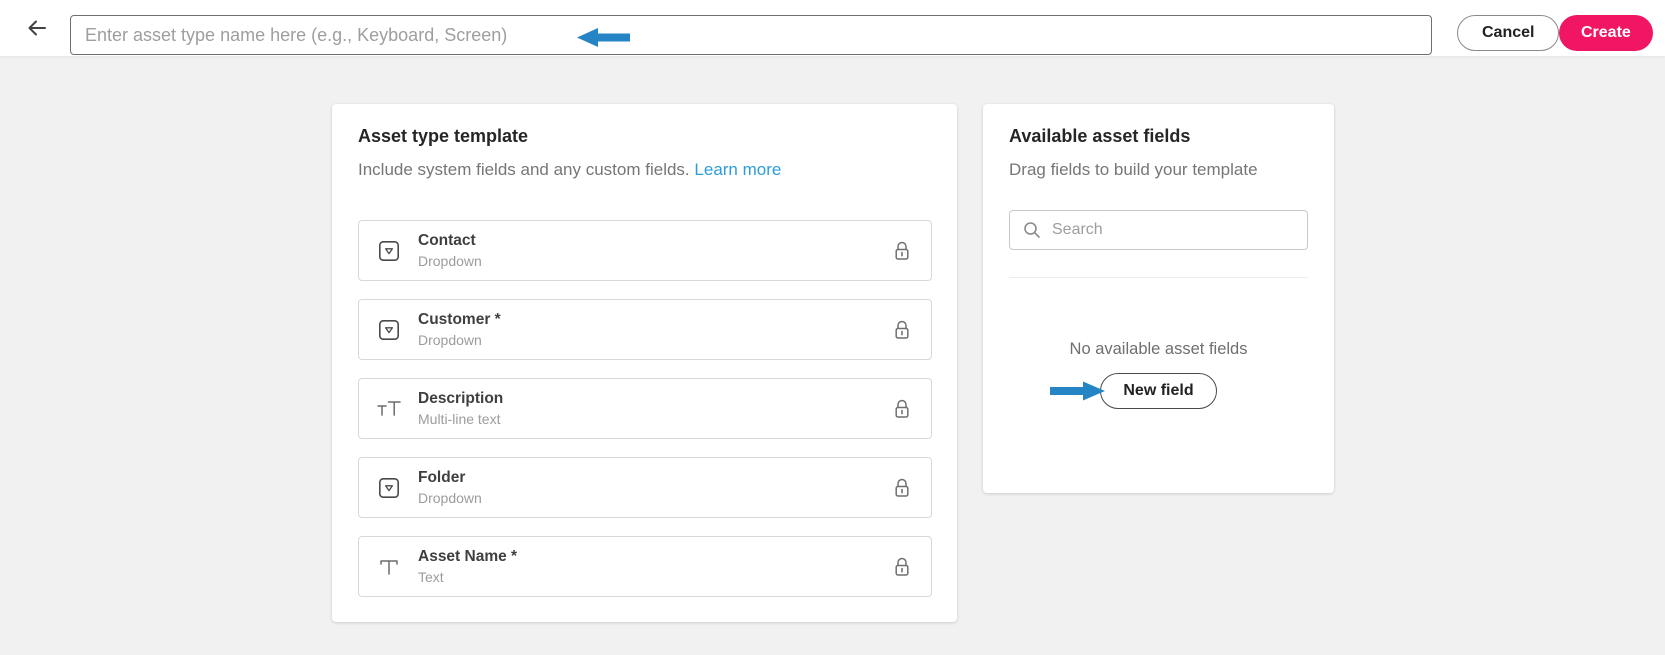  I want to click on create-button: Create, so click(1606, 33).